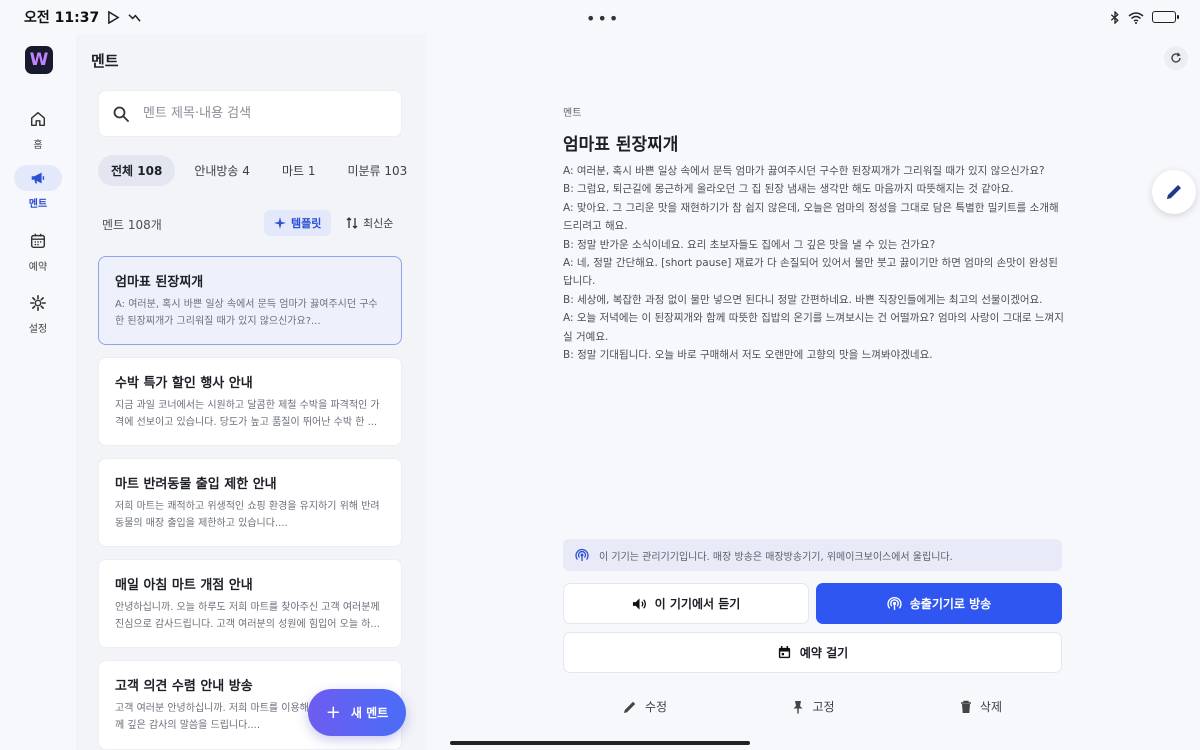 The height and width of the screenshot is (750, 1200). What do you see at coordinates (630, 707) in the screenshot?
I see `pencil-icon` at bounding box center [630, 707].